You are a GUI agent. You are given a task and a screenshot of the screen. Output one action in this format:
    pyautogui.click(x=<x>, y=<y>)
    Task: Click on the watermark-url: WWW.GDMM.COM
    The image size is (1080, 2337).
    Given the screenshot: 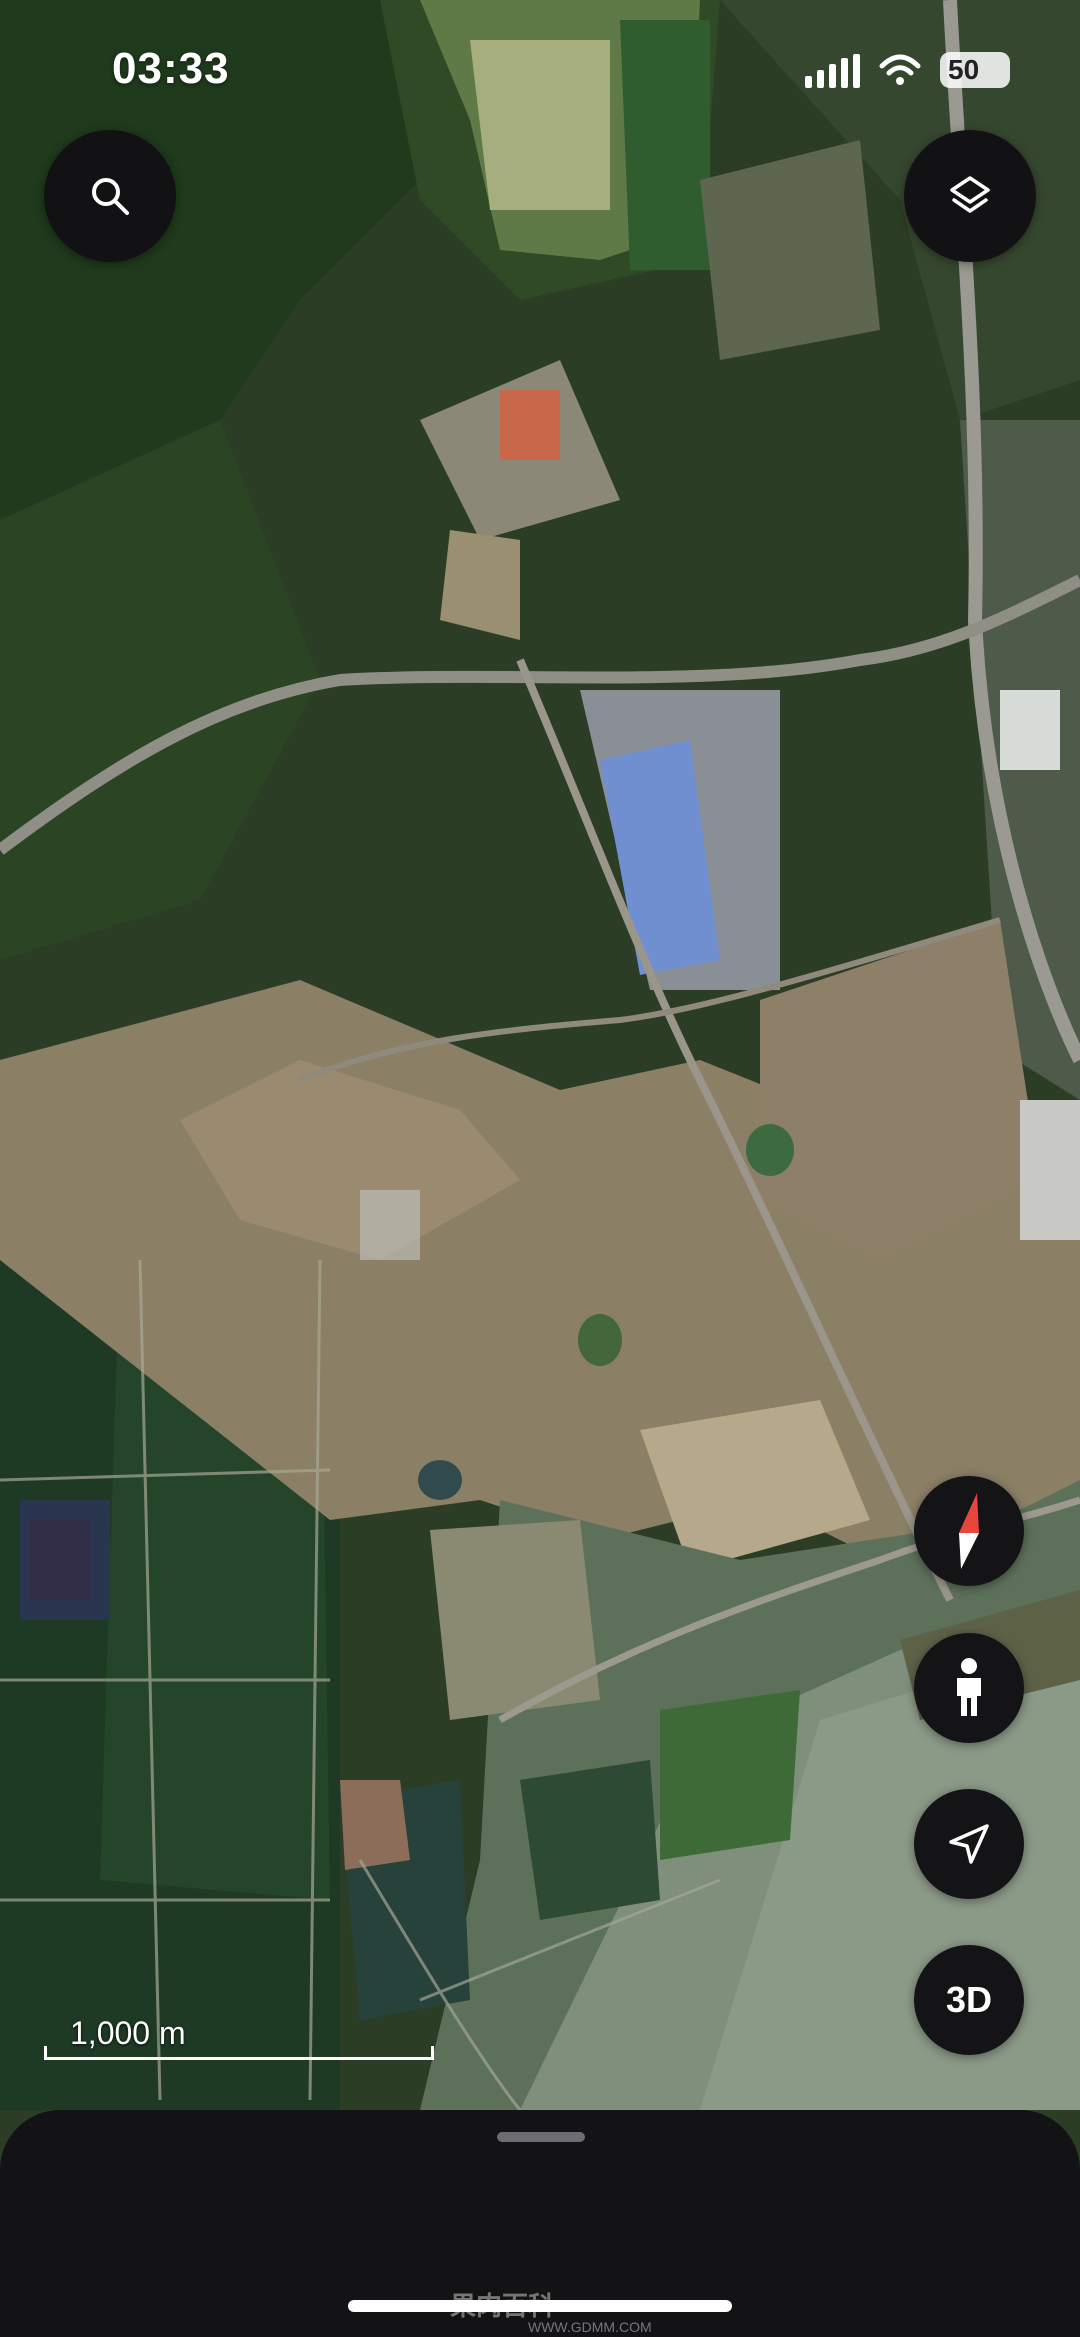 What is the action you would take?
    pyautogui.click(x=590, y=2327)
    